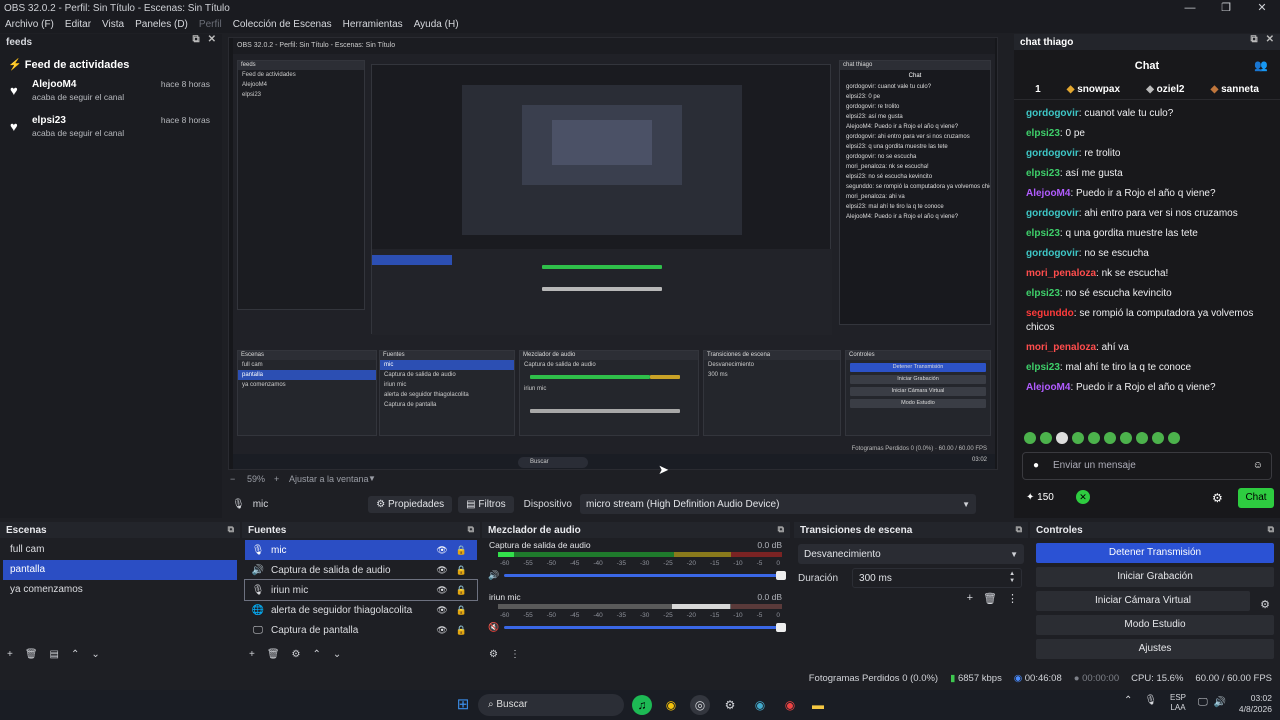 The width and height of the screenshot is (1280, 720). Describe the element at coordinates (212, 39) in the screenshot. I see `close-dock-icon: ✕` at that location.